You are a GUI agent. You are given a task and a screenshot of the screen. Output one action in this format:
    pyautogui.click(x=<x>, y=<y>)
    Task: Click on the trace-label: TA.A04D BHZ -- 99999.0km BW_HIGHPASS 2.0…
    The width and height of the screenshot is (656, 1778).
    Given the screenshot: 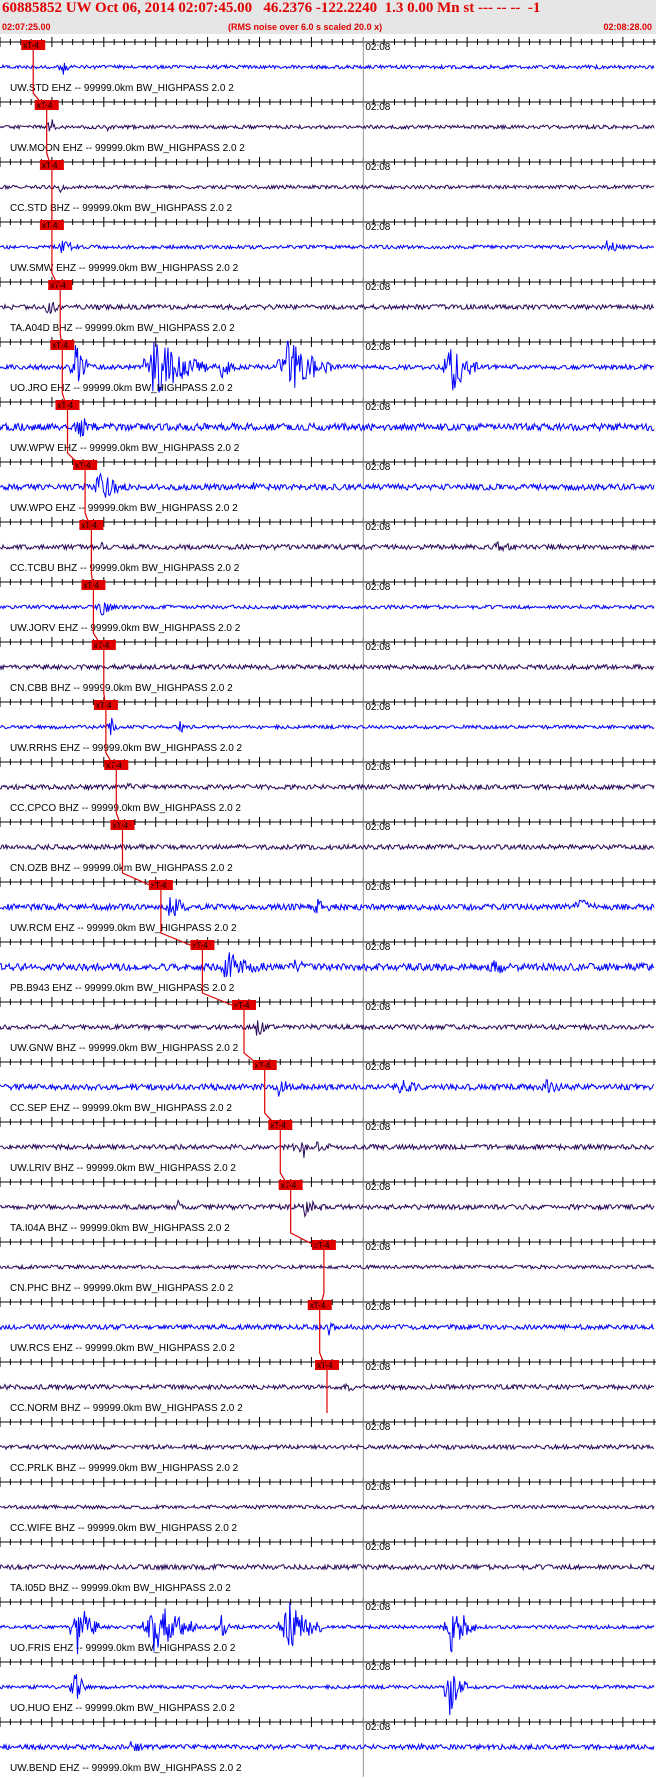 What is the action you would take?
    pyautogui.click(x=122, y=328)
    